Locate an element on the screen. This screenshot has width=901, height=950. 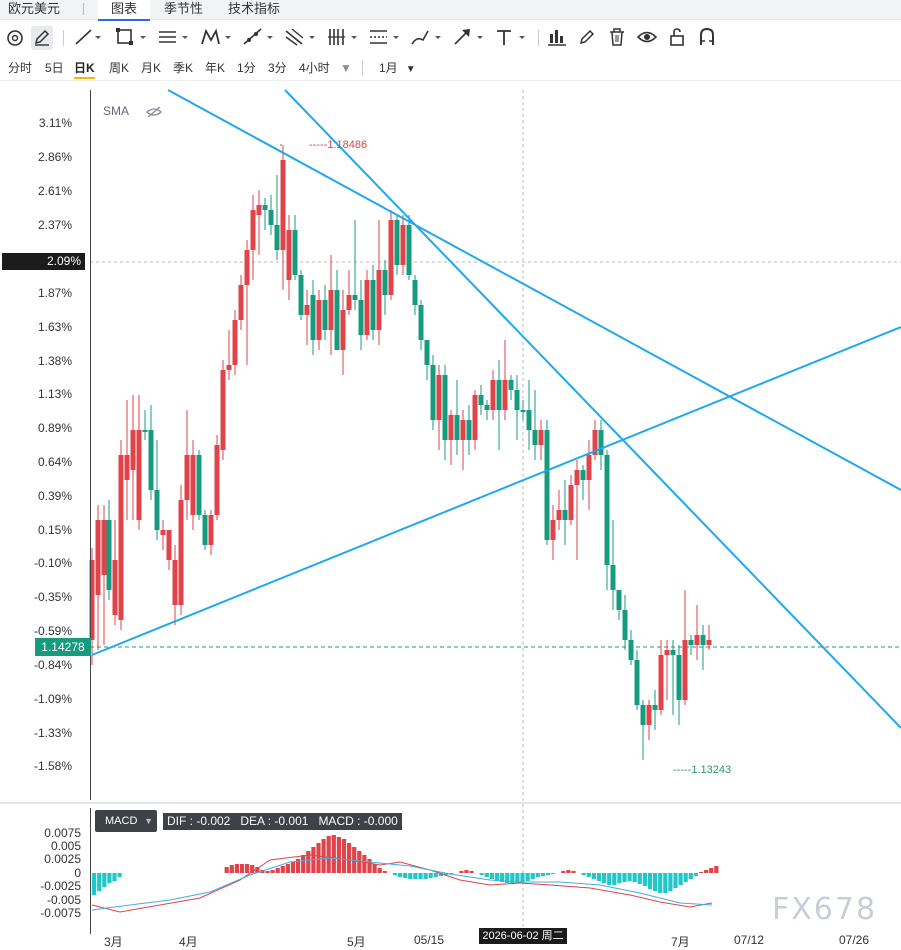
y-tick-label: -1.09% is located at coordinates (52, 699).